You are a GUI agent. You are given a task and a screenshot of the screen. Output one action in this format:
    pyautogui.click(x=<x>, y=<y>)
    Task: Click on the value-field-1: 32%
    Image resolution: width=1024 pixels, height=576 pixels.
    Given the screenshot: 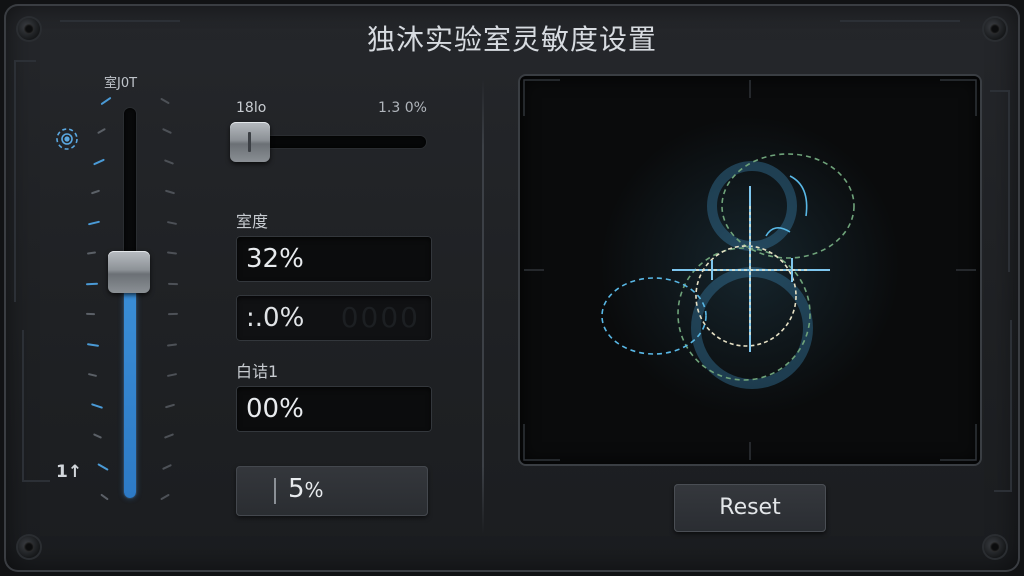 What is the action you would take?
    pyautogui.click(x=334, y=259)
    